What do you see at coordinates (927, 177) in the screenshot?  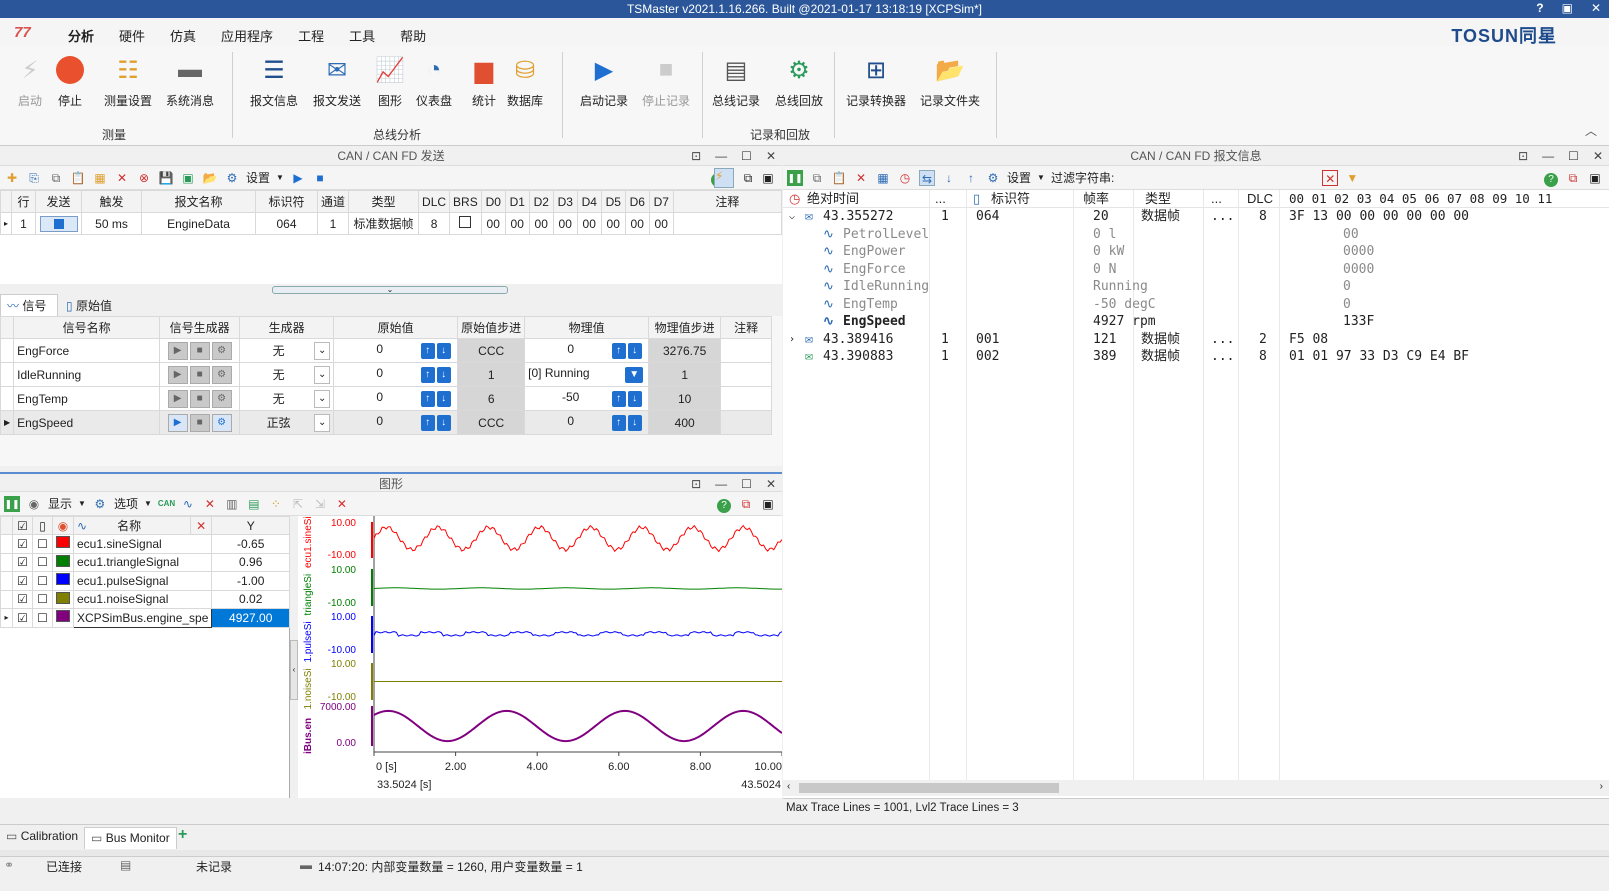 I see `overwrite-mode-icon: ⇆` at bounding box center [927, 177].